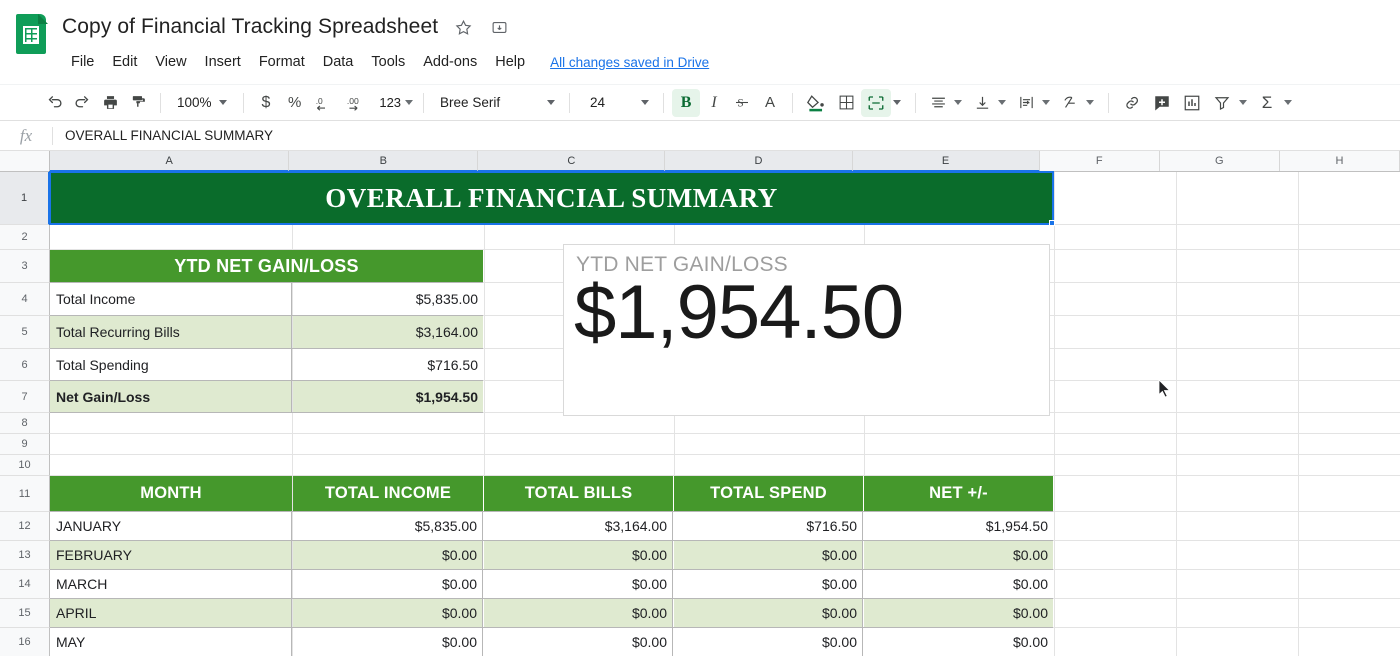 The width and height of the screenshot is (1400, 668). I want to click on chart-icon, so click(1192, 103).